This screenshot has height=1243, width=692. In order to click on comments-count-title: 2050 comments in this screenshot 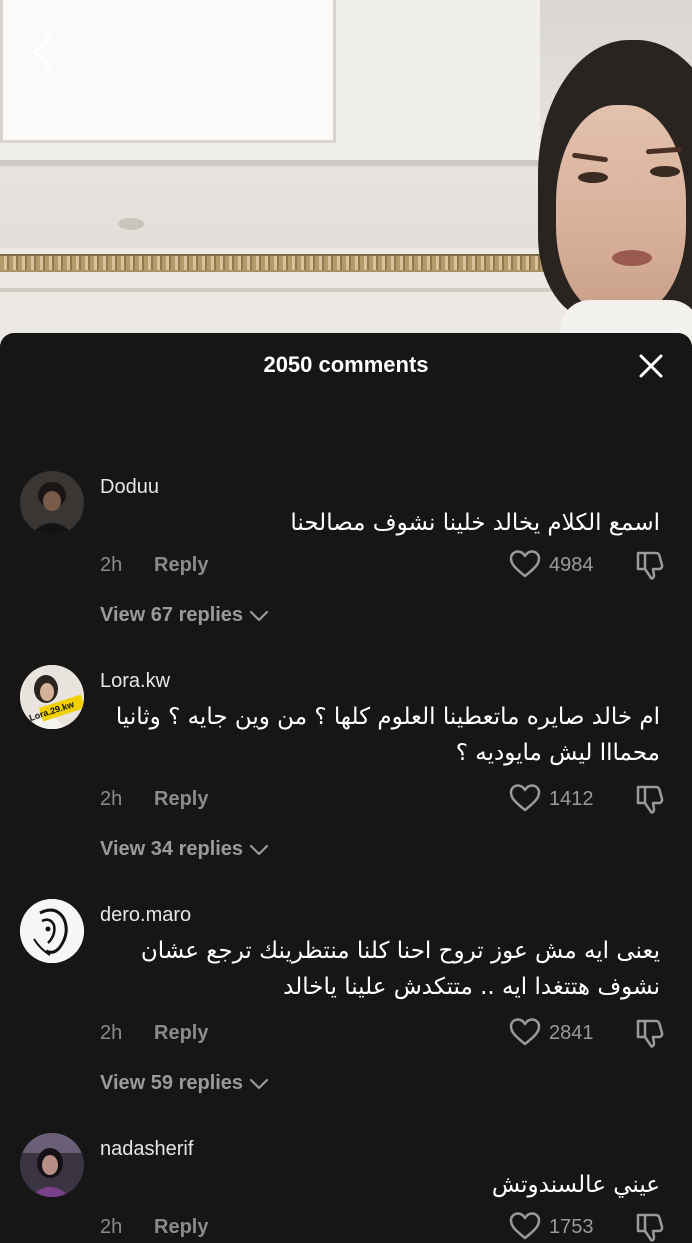, I will do `click(346, 364)`.